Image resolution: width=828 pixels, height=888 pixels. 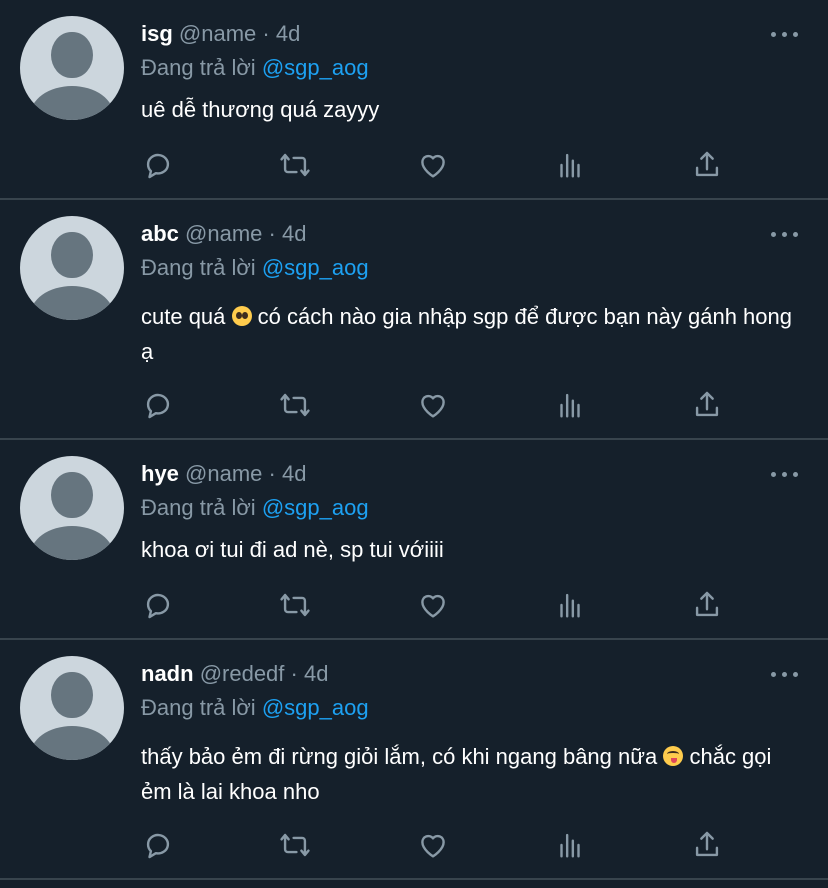 I want to click on tweet-divider, so click(x=414, y=879).